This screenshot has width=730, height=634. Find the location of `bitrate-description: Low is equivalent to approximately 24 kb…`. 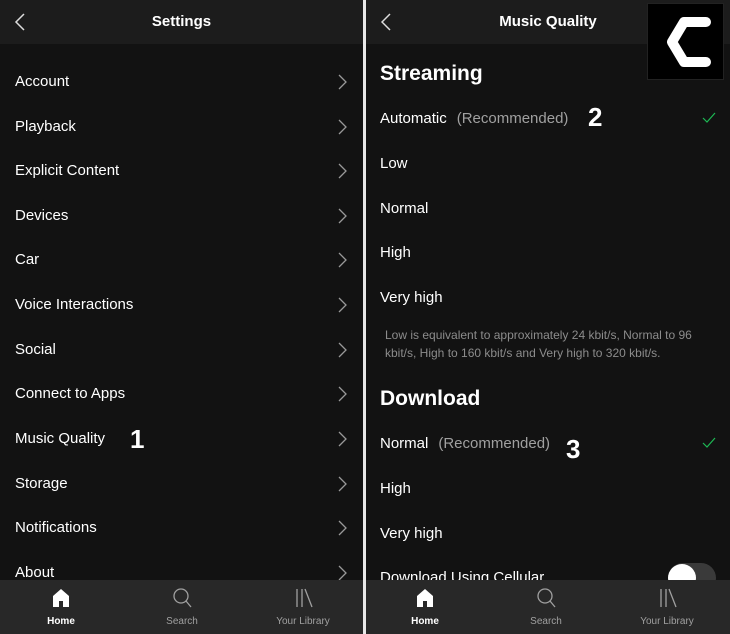

bitrate-description: Low is equivalent to approximately 24 kb… is located at coordinates (538, 344).